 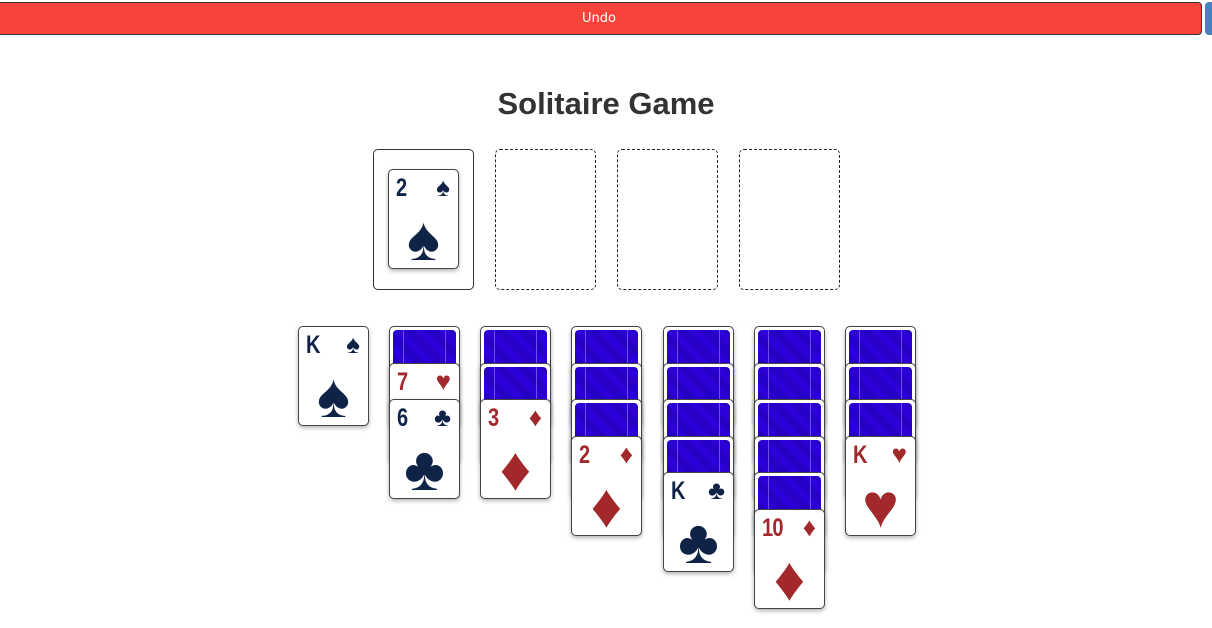 I want to click on card-rank: 10, so click(x=772, y=527).